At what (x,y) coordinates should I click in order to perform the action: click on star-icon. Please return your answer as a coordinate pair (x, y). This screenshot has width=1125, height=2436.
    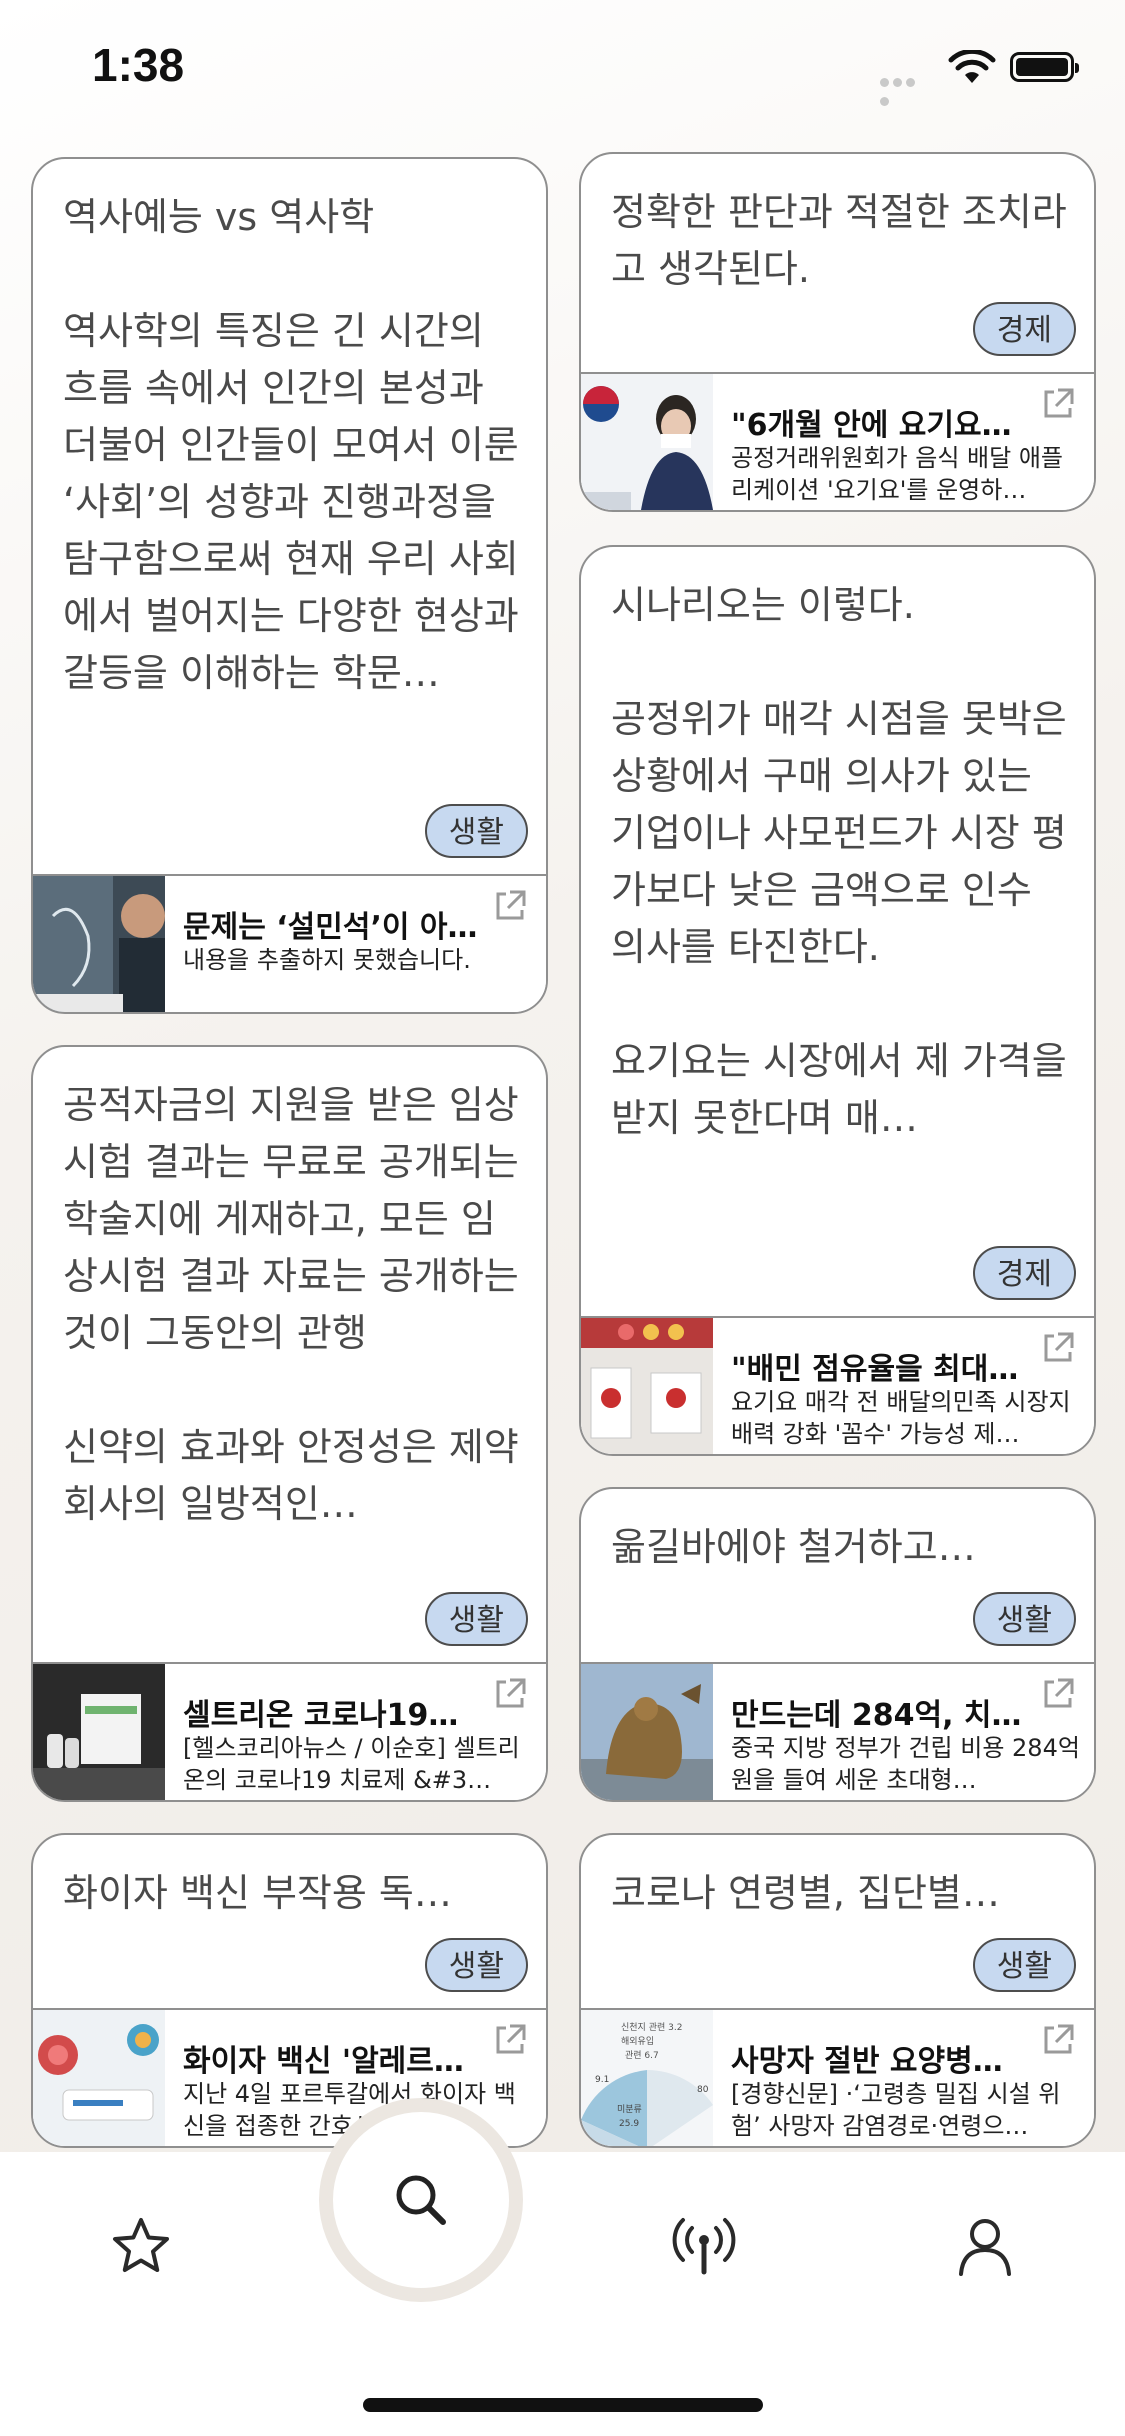
    Looking at the image, I should click on (141, 2246).